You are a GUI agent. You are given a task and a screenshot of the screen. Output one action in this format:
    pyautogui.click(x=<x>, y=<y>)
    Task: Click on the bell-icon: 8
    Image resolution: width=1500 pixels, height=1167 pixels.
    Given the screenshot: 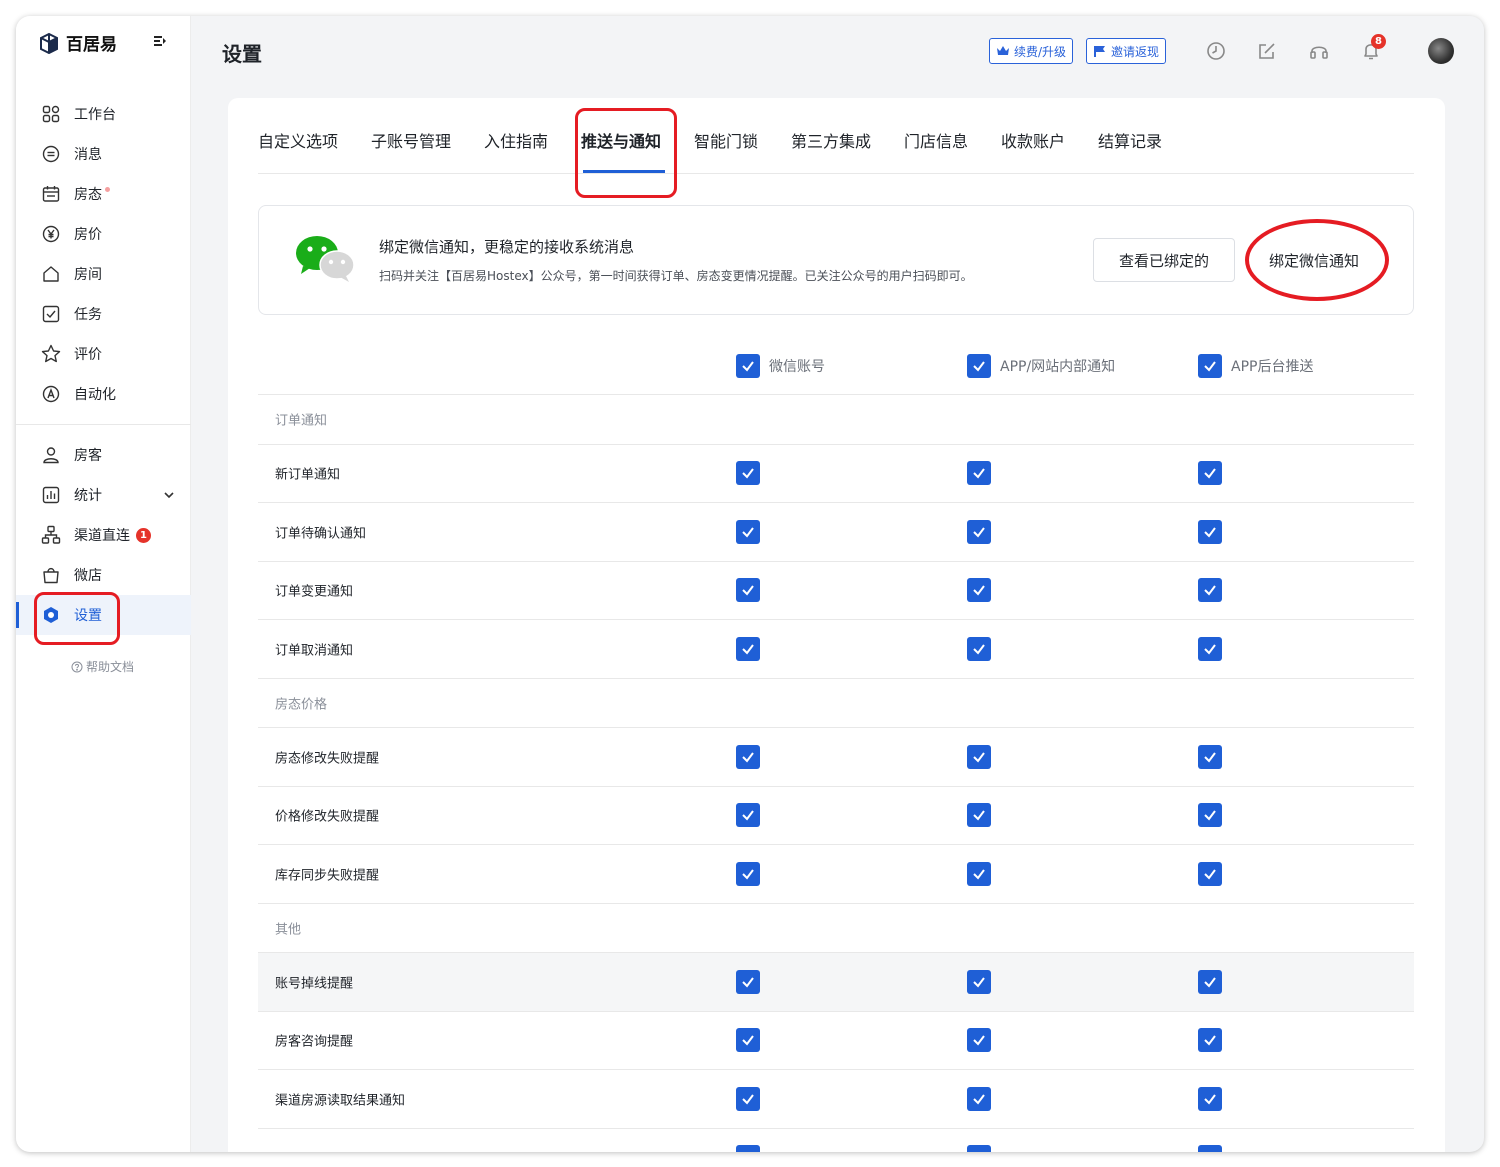 What is the action you would take?
    pyautogui.click(x=1371, y=51)
    